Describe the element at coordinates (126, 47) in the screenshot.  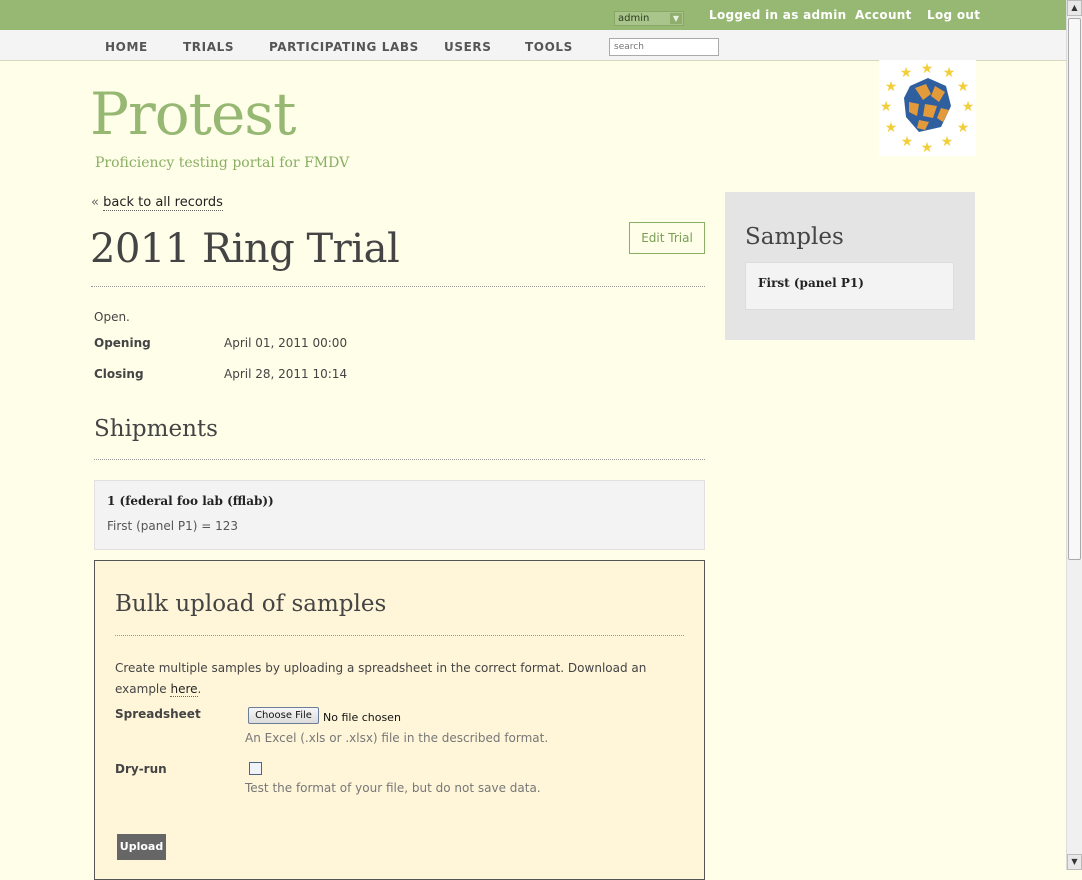
I see `nav-home: HOME` at that location.